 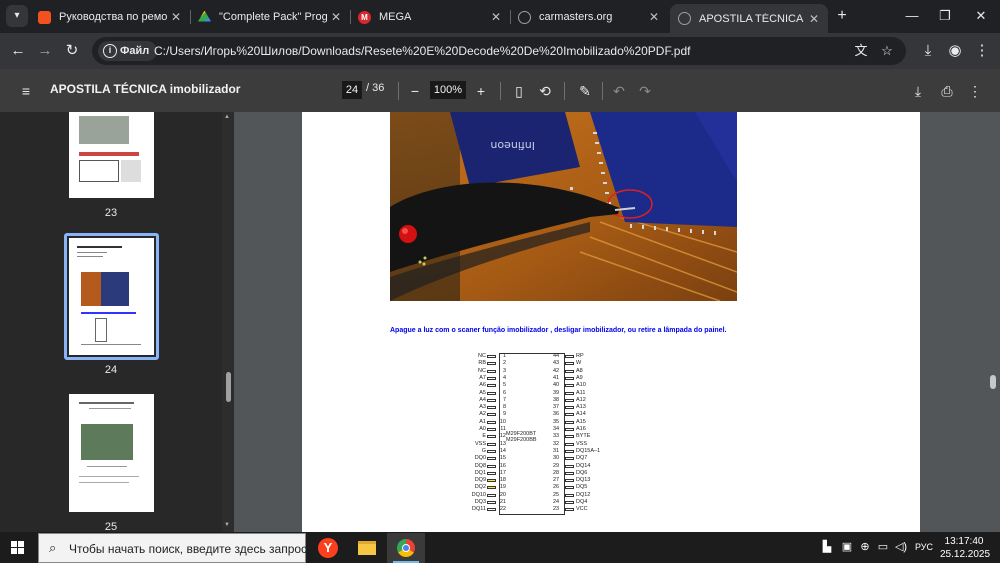 What do you see at coordinates (545, 91) in the screenshot?
I see `rotate-button: ⟲` at bounding box center [545, 91].